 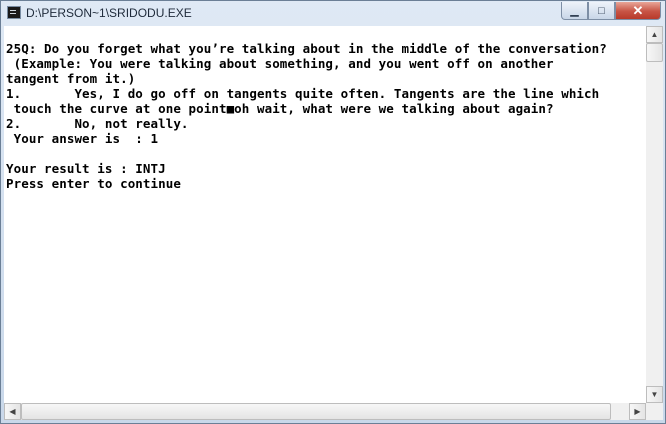 What do you see at coordinates (14, 12) in the screenshot?
I see `console-app-icon` at bounding box center [14, 12].